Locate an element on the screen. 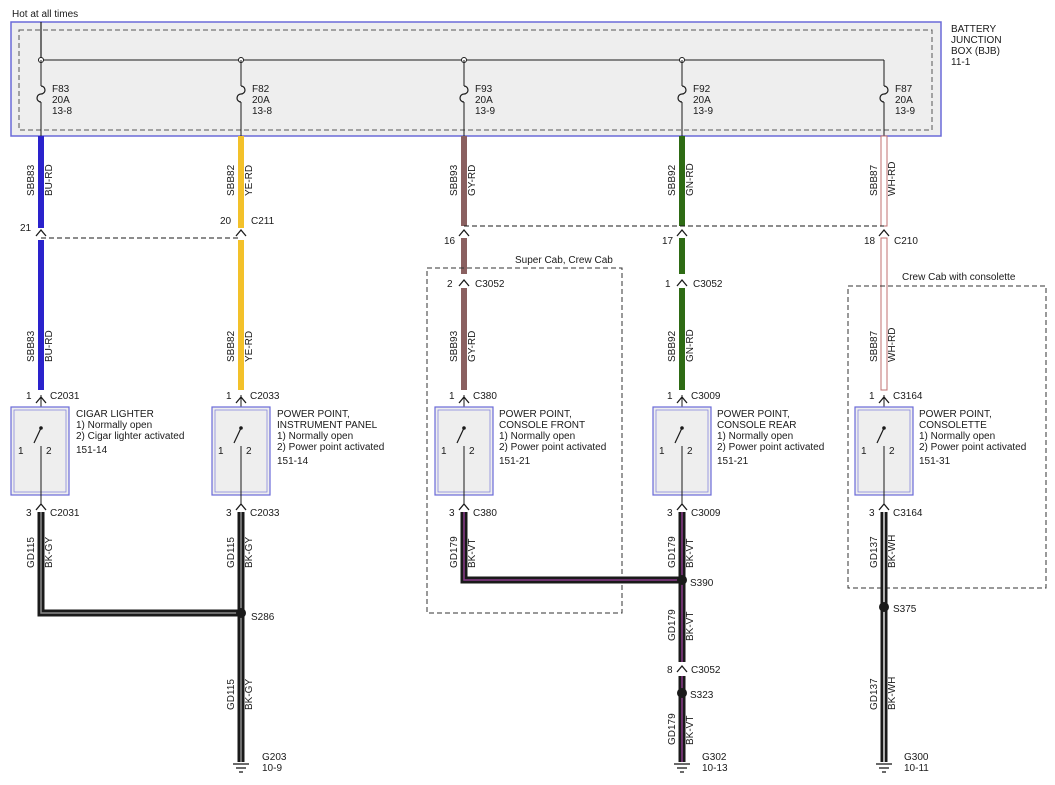 The height and width of the screenshot is (785, 1055). bjb-title-line-4: 11-1 is located at coordinates (961, 62).